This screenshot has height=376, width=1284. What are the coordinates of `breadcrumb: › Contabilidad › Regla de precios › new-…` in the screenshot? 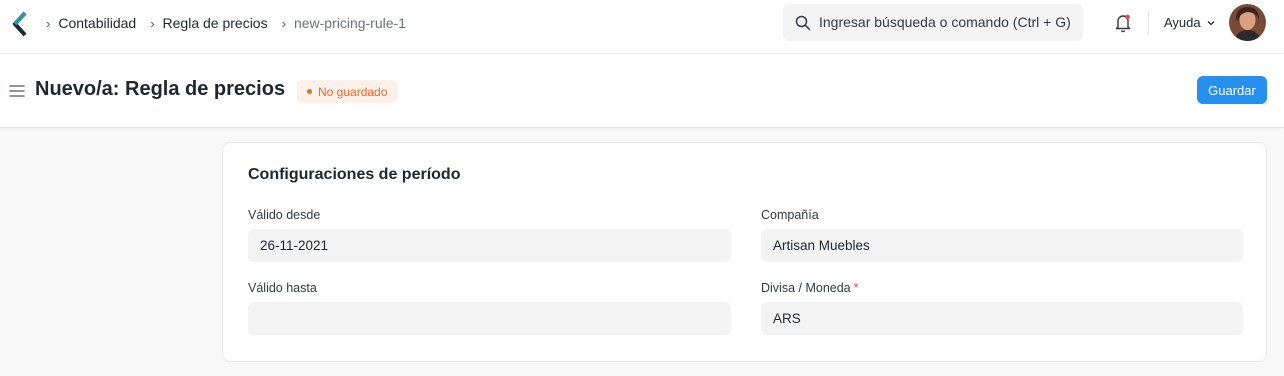 It's located at (233, 23).